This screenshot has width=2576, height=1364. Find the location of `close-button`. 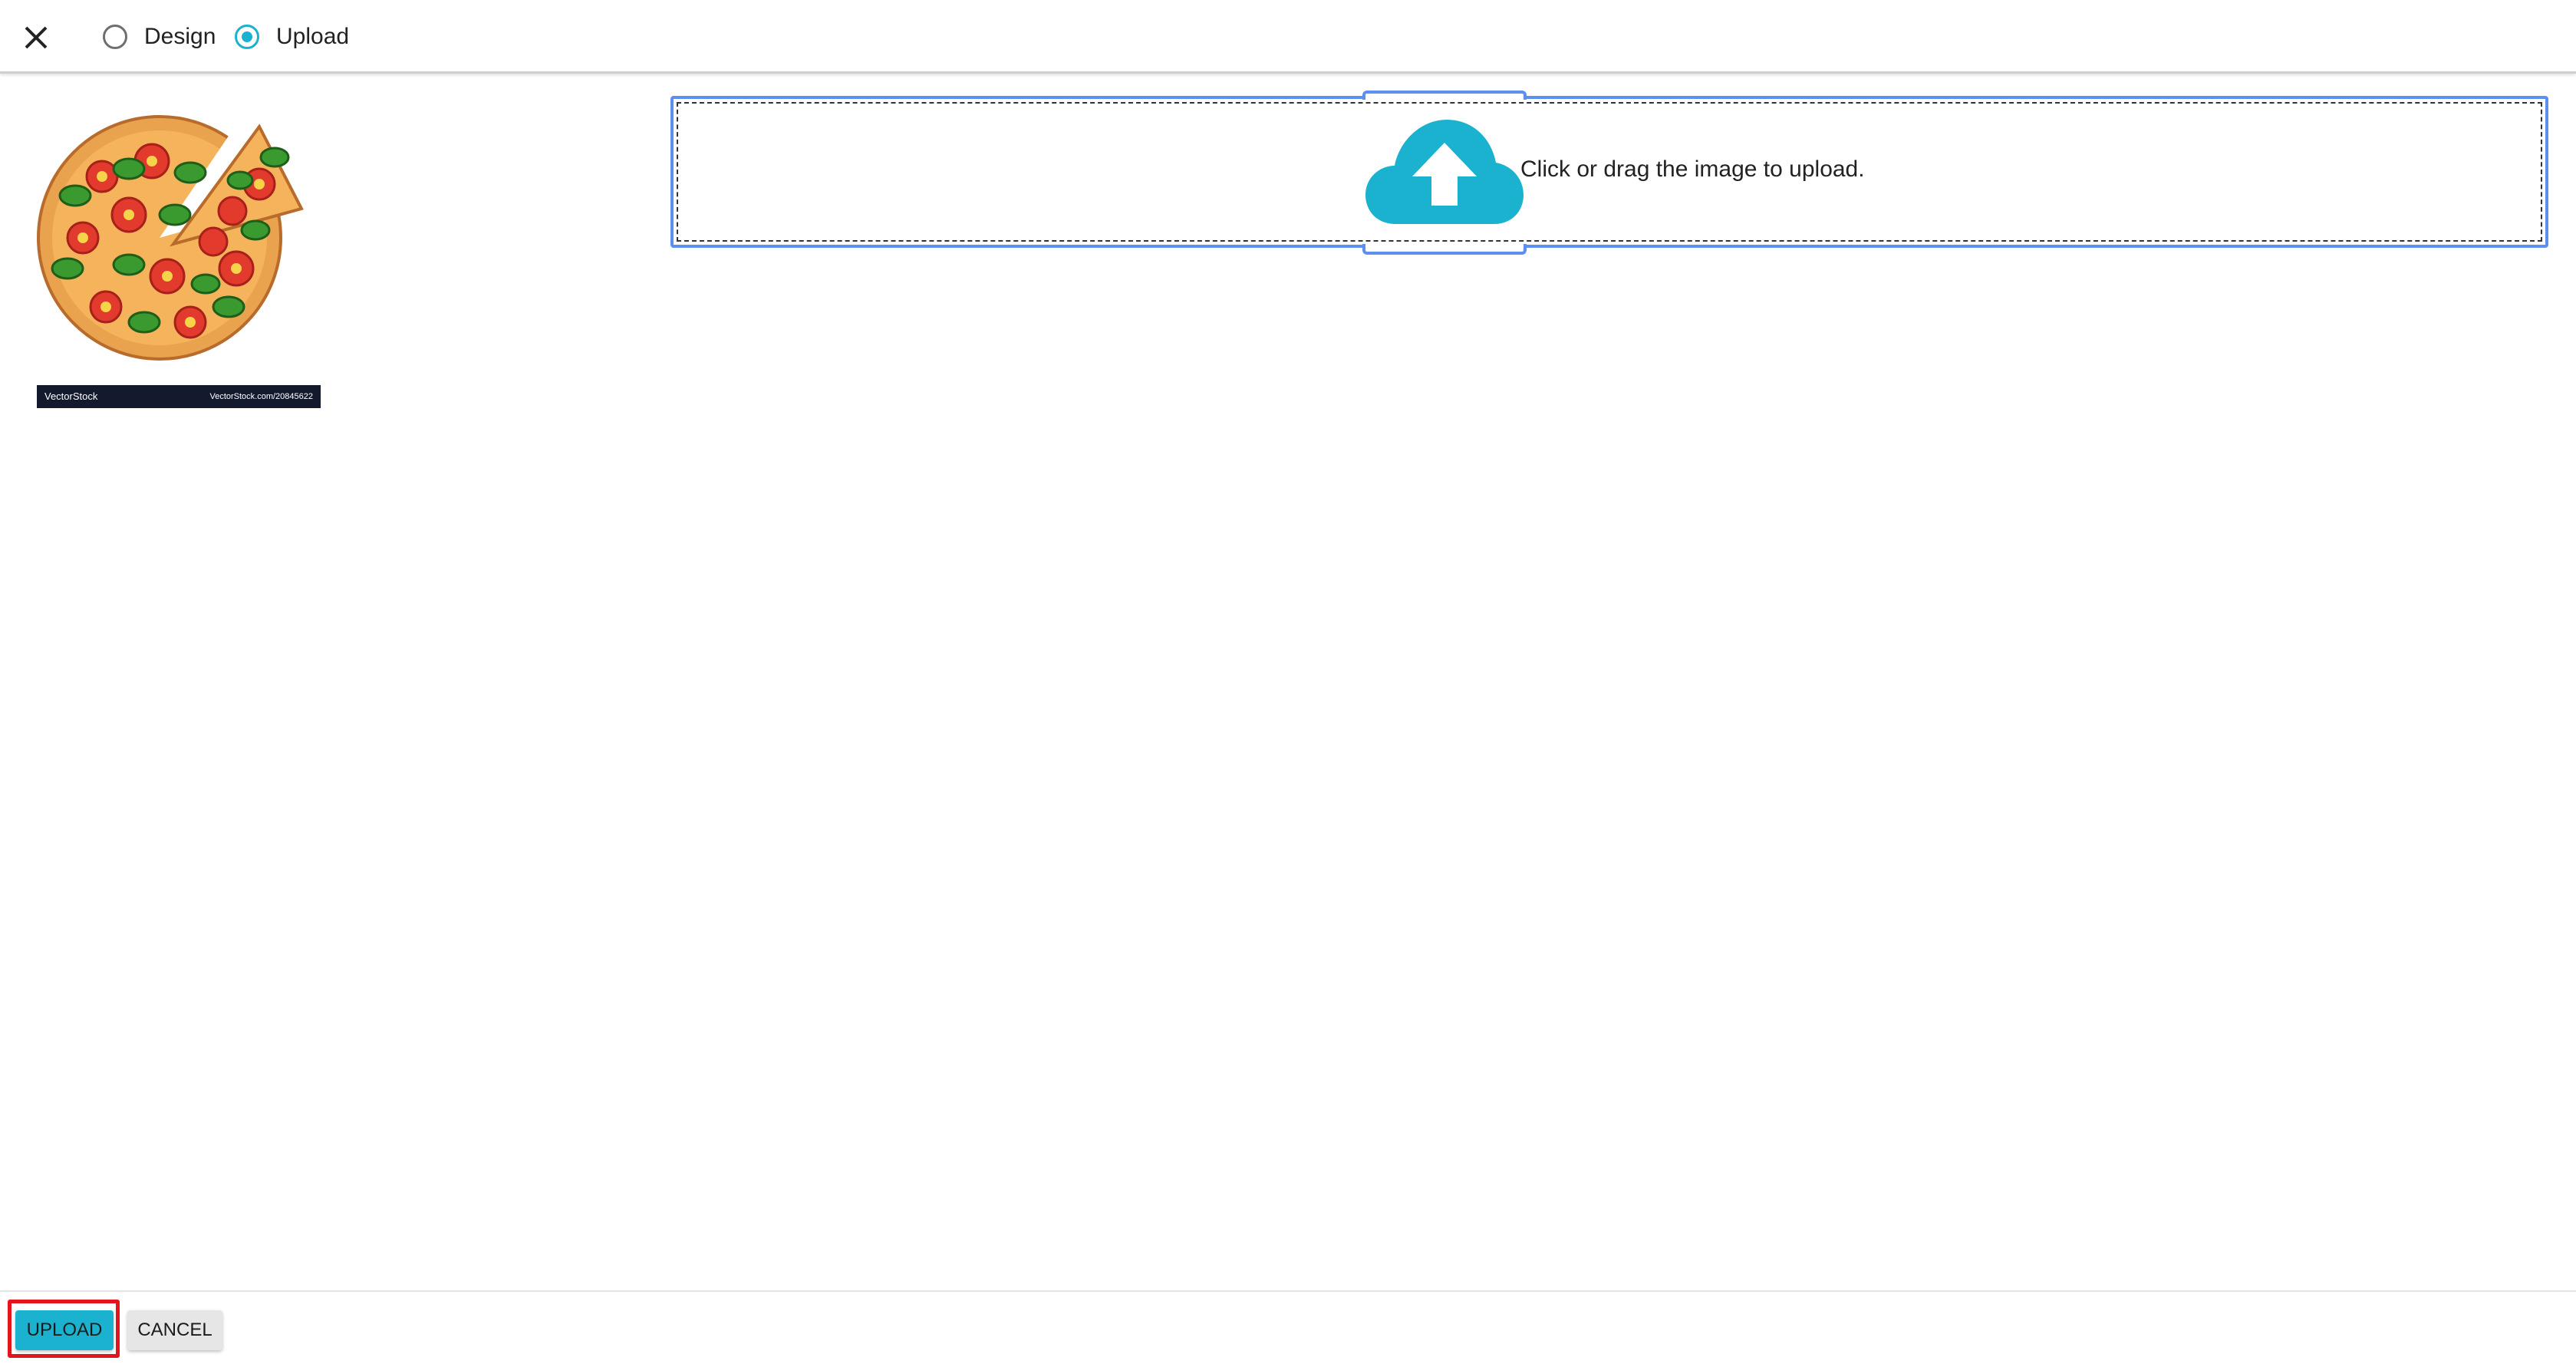

close-button is located at coordinates (36, 37).